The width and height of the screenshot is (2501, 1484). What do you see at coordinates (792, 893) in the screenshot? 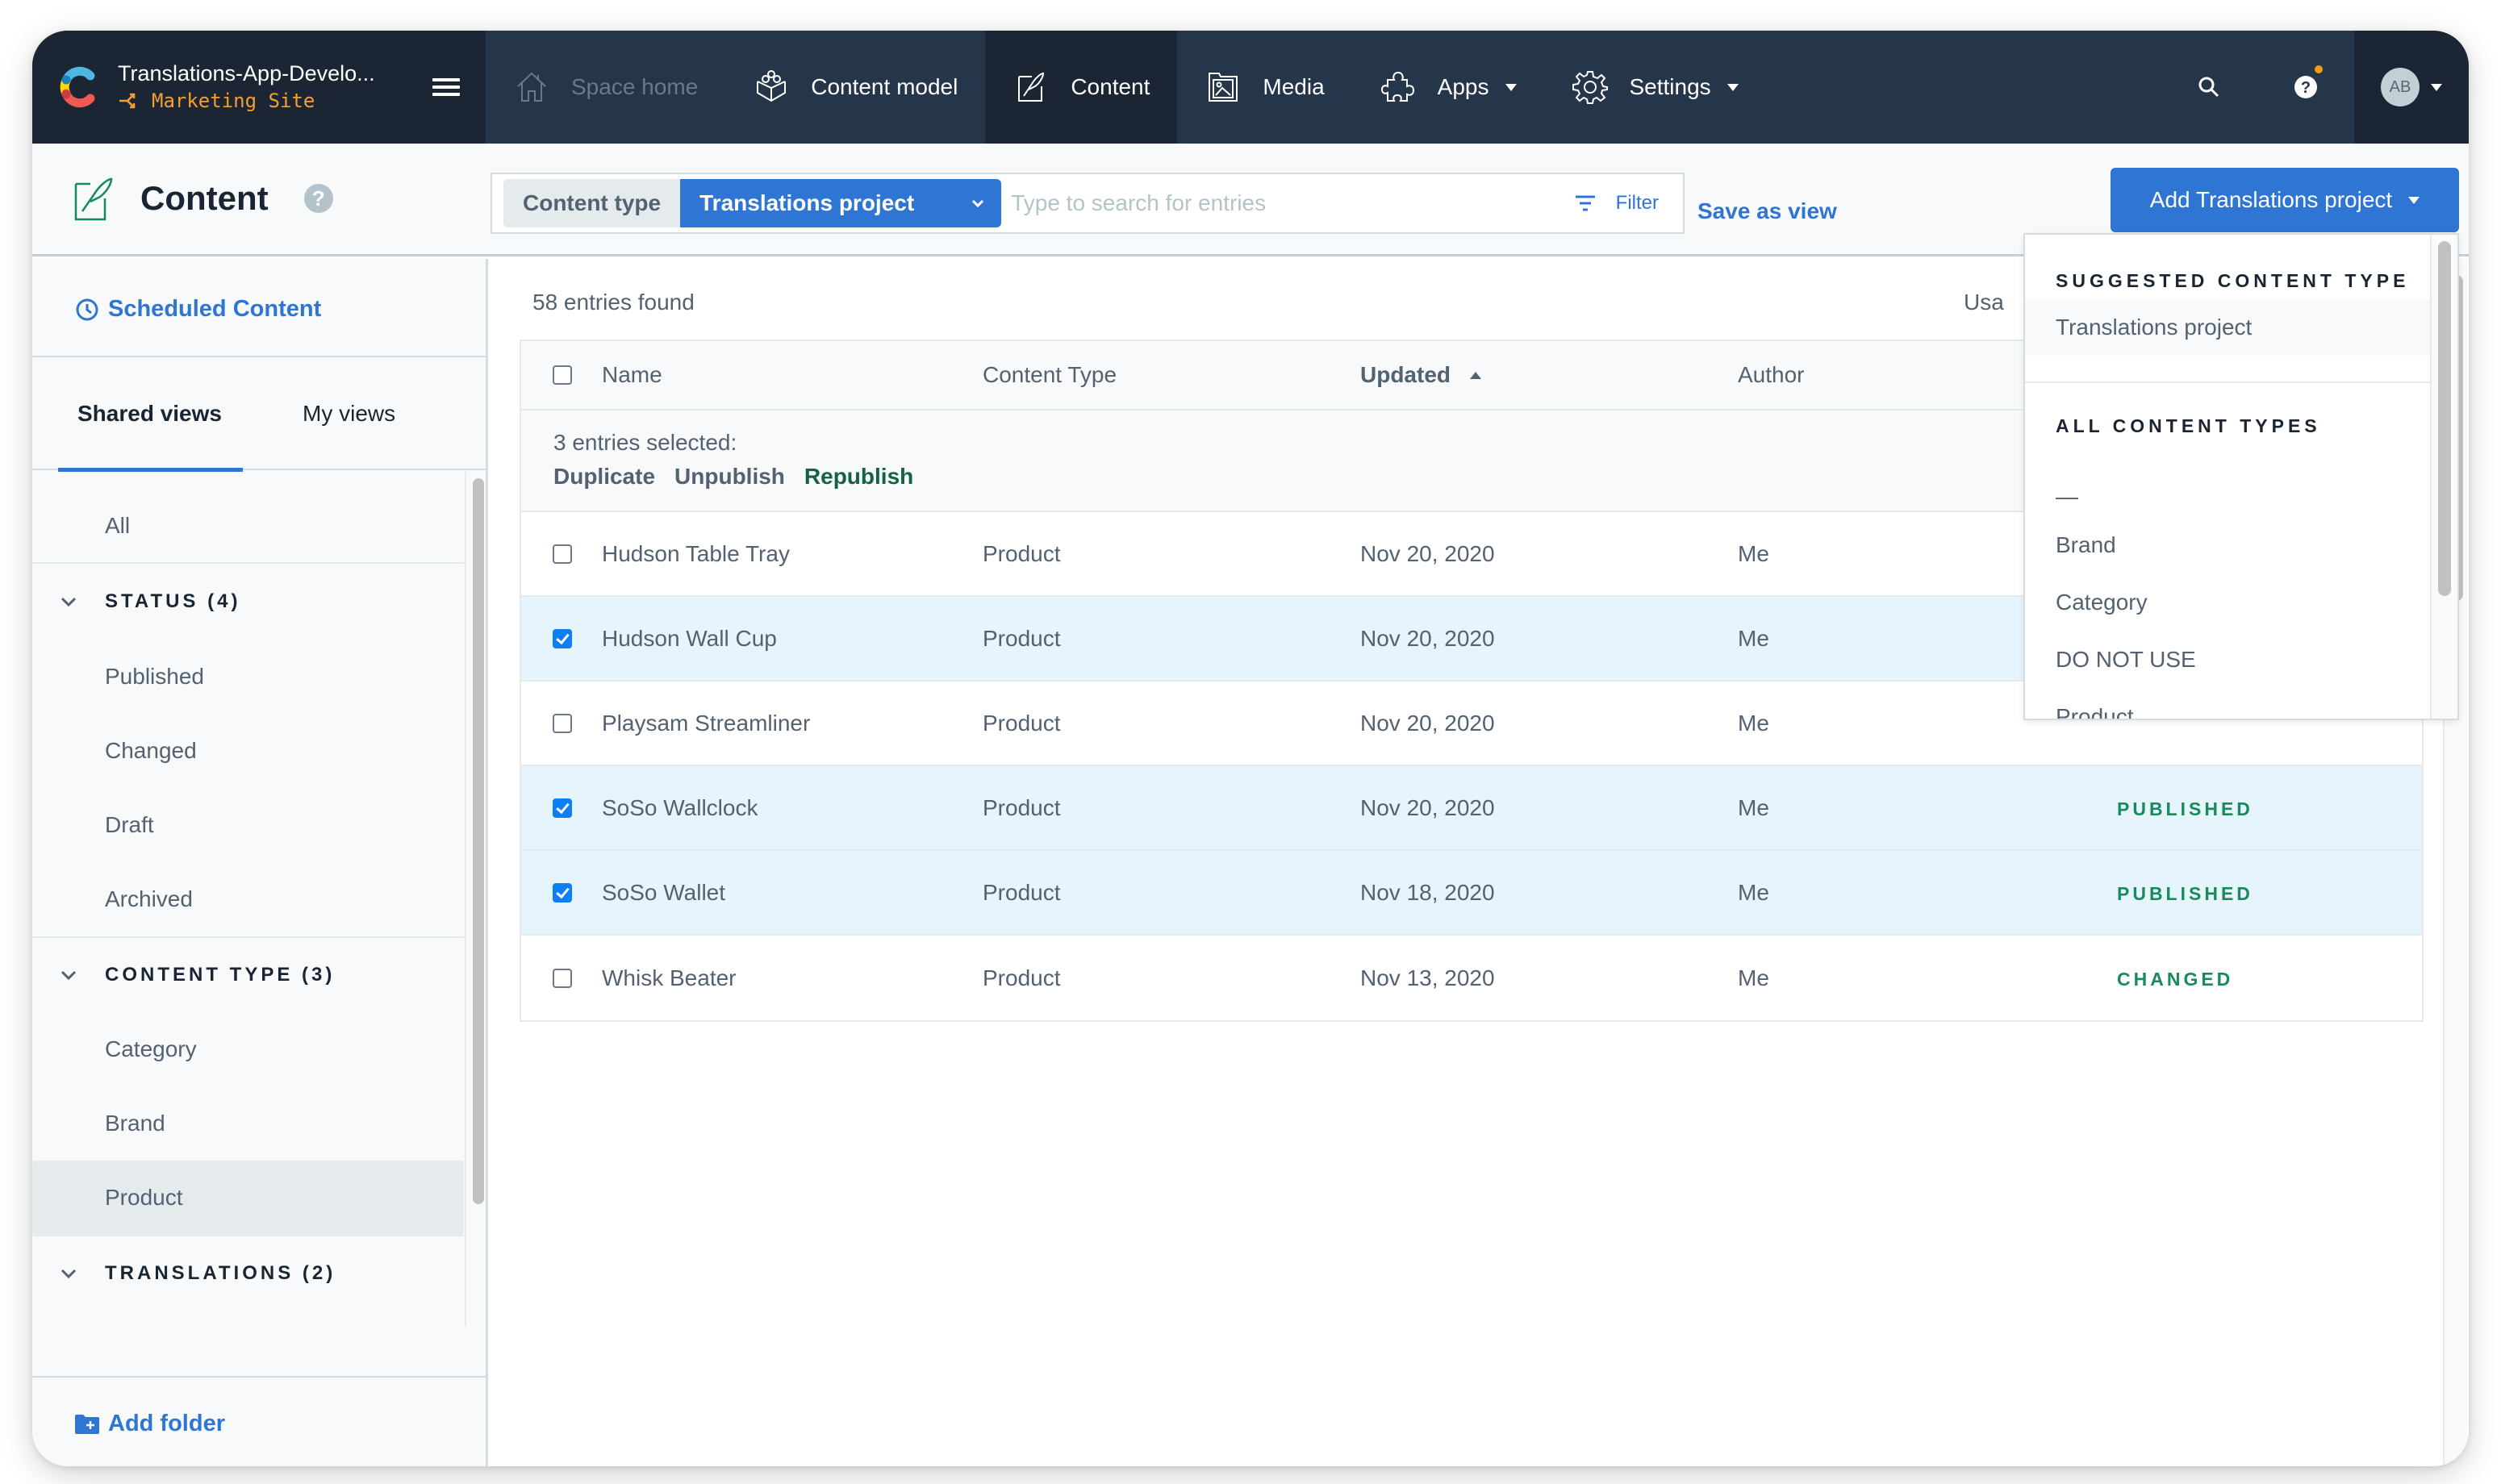
I see `entry-name: SoSo Wallet` at bounding box center [792, 893].